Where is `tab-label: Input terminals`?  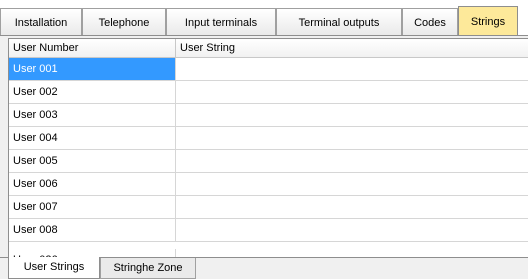 tab-label: Input terminals is located at coordinates (221, 22).